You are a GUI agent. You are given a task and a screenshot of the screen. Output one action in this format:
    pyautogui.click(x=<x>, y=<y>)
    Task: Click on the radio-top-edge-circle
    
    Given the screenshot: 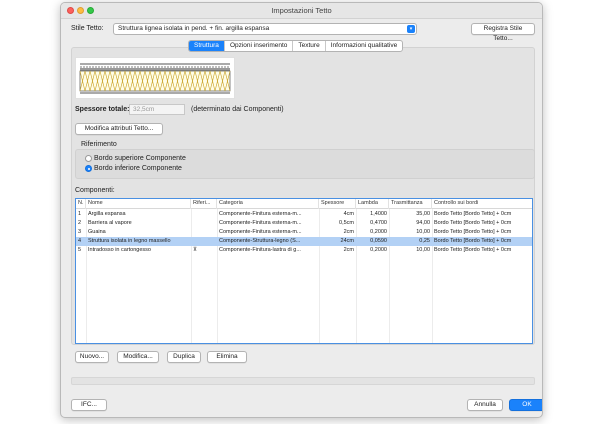 What is the action you would take?
    pyautogui.click(x=88, y=158)
    